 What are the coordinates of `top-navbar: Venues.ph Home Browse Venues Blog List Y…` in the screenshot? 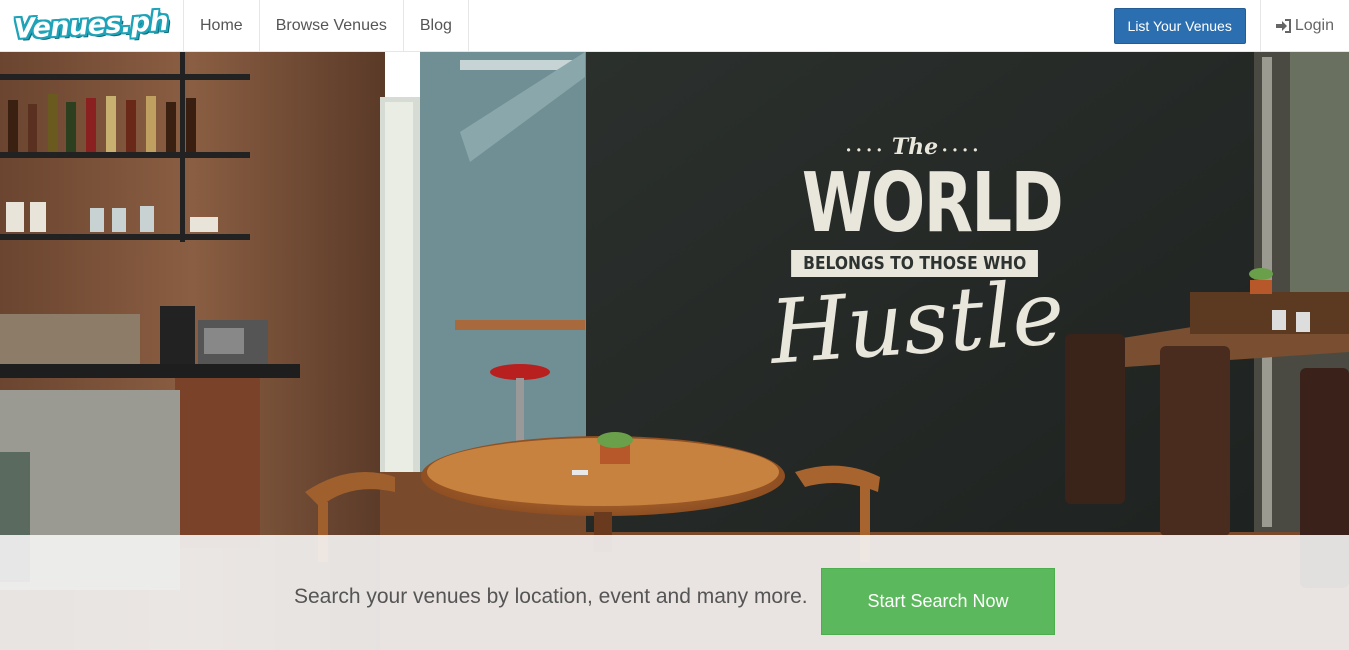 It's located at (674, 26).